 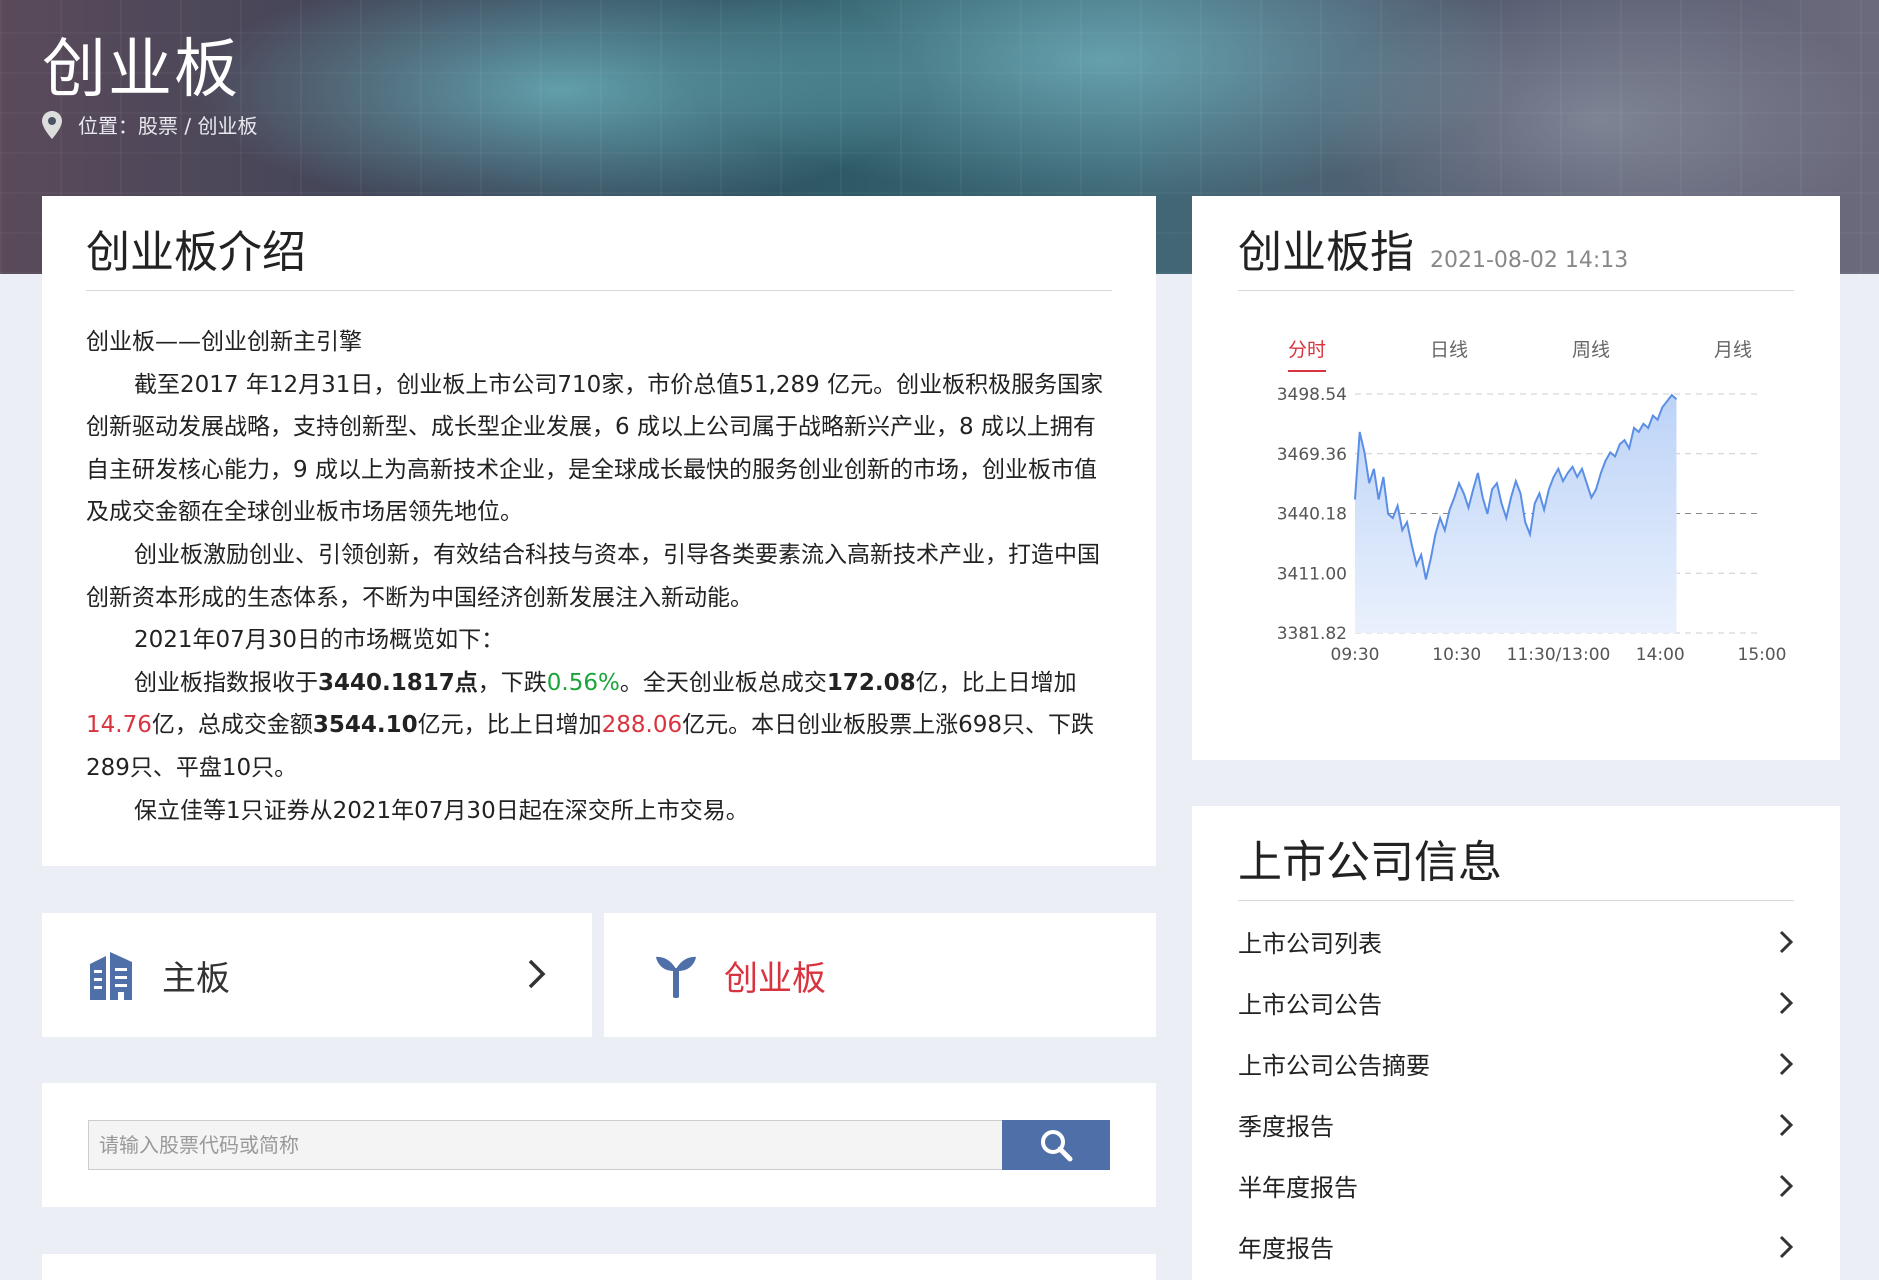 I want to click on company-list-item: 上市公司列表, so click(x=1516, y=941).